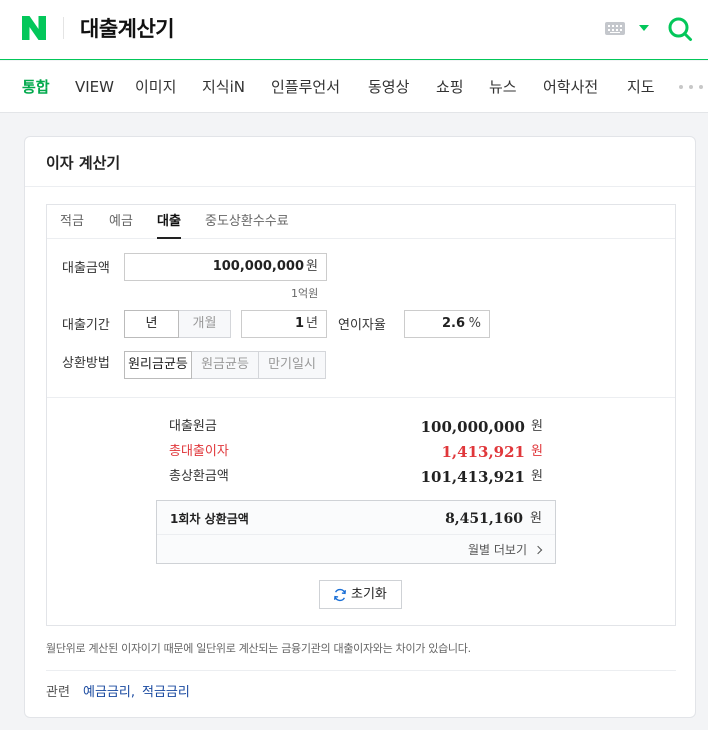  I want to click on loan-period-label: 대출기간, so click(86, 325).